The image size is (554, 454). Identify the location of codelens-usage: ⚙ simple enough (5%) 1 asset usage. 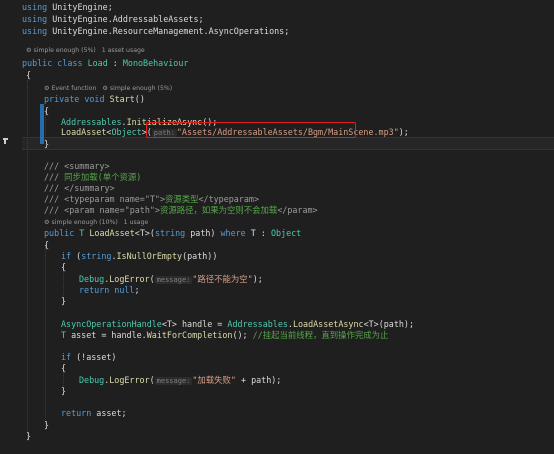
(85, 50).